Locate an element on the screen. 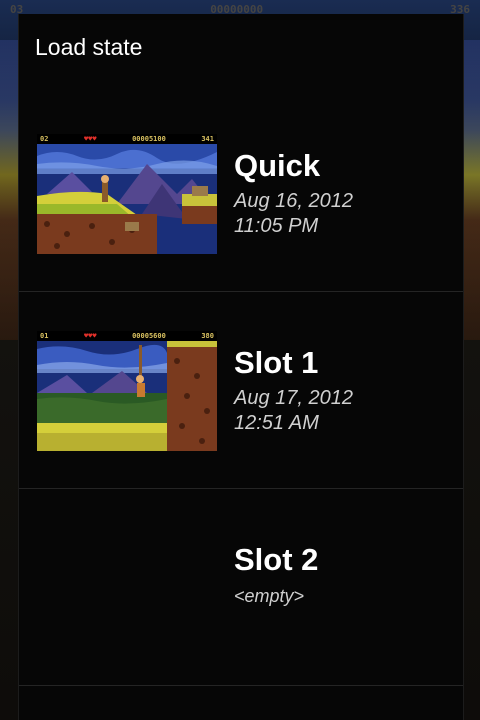 The image size is (480, 720). slot-time: 12:51 AM is located at coordinates (276, 423).